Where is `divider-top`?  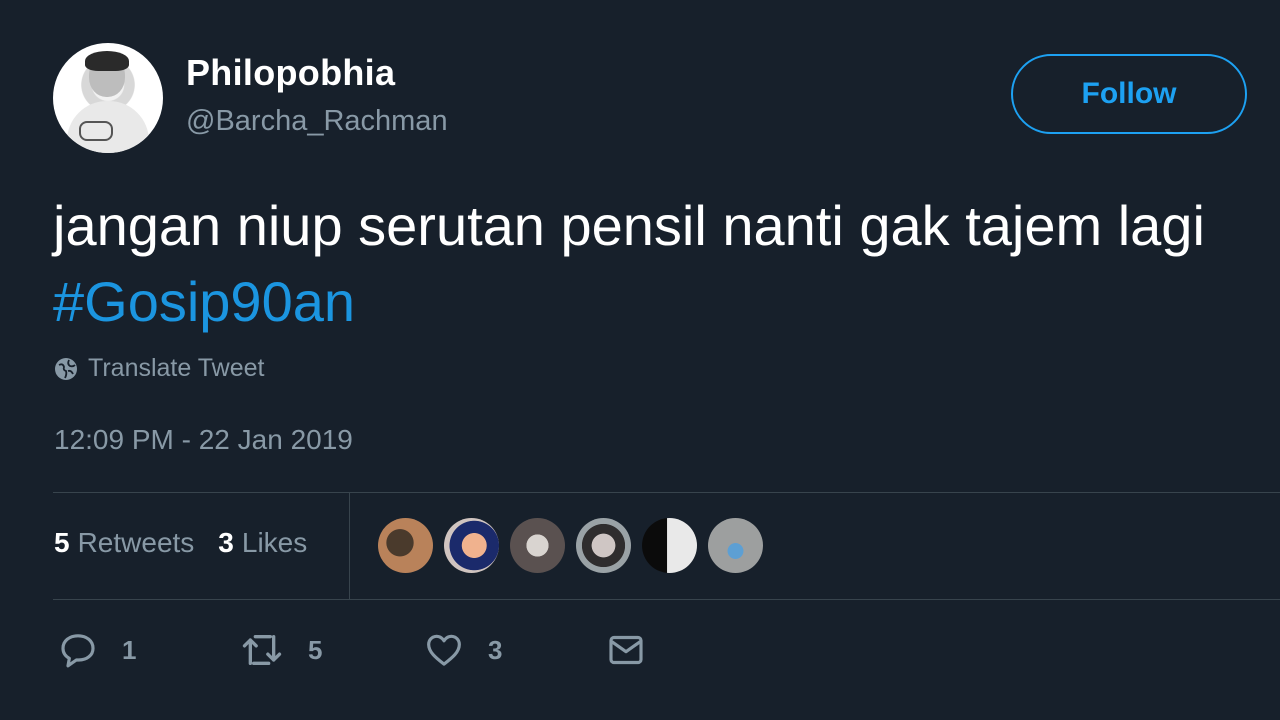
divider-top is located at coordinates (666, 492).